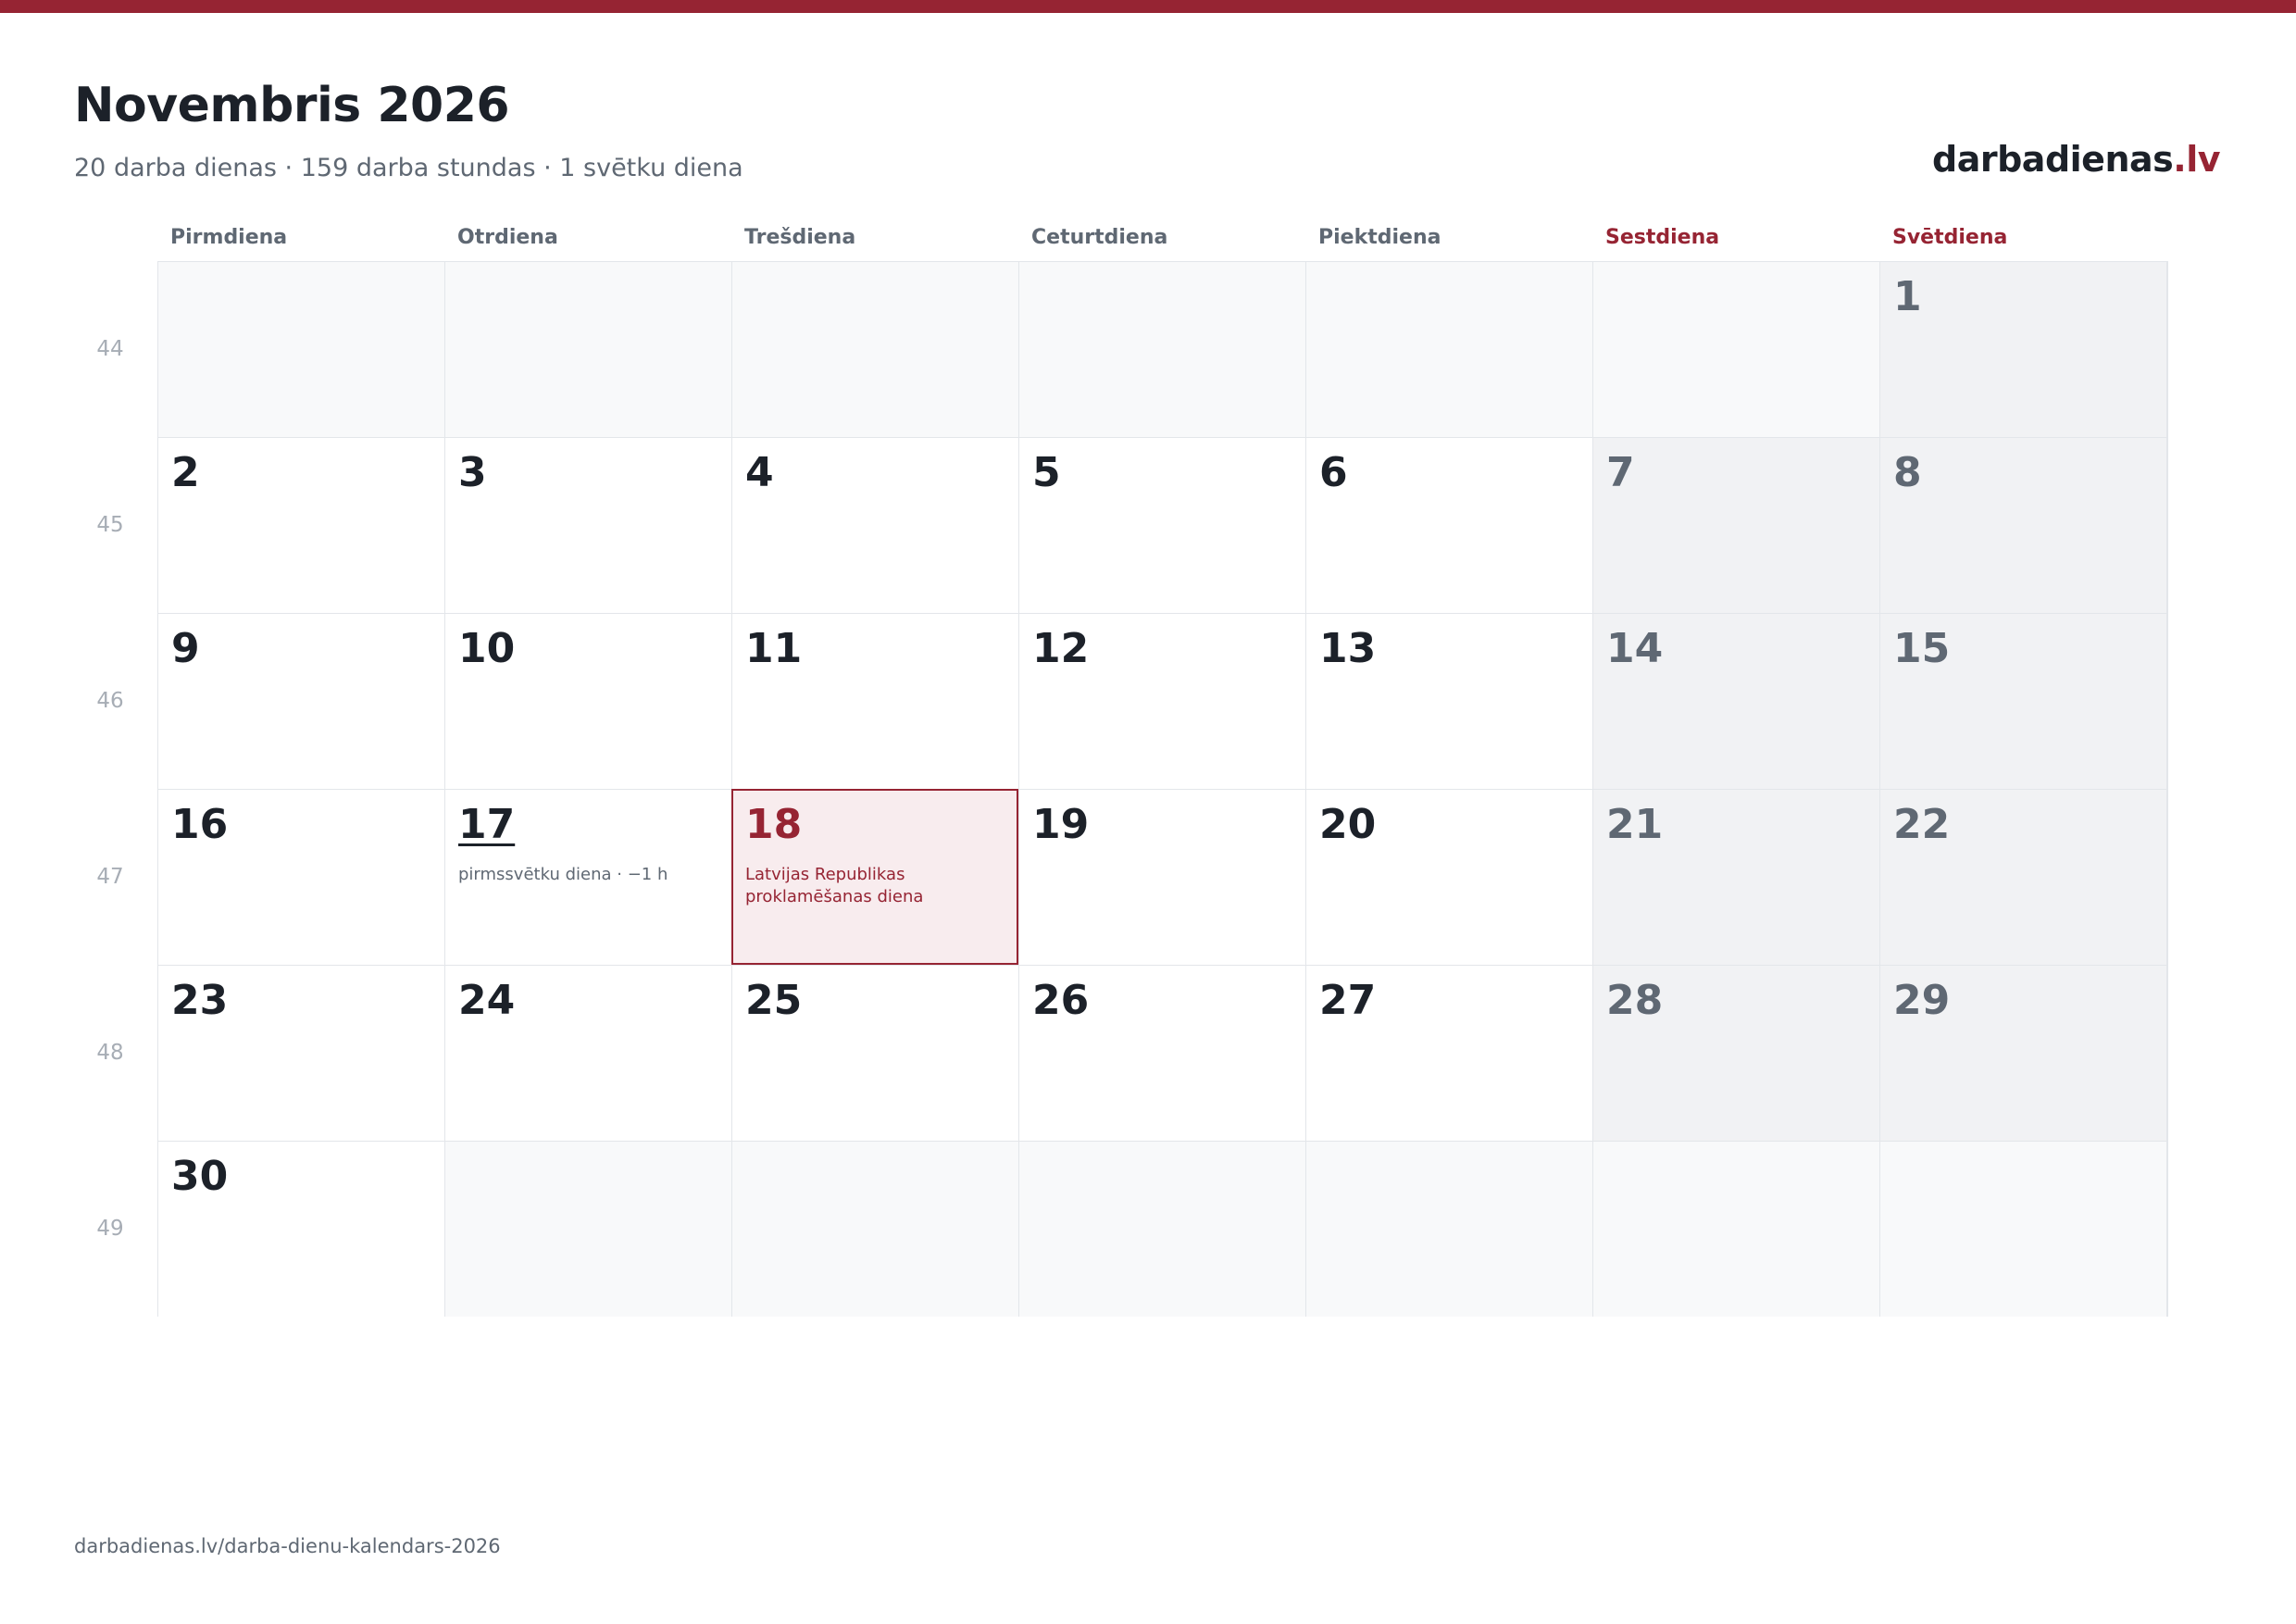 The height and width of the screenshot is (1624, 2296). Describe the element at coordinates (874, 701) in the screenshot. I see `day-cell: 11` at that location.